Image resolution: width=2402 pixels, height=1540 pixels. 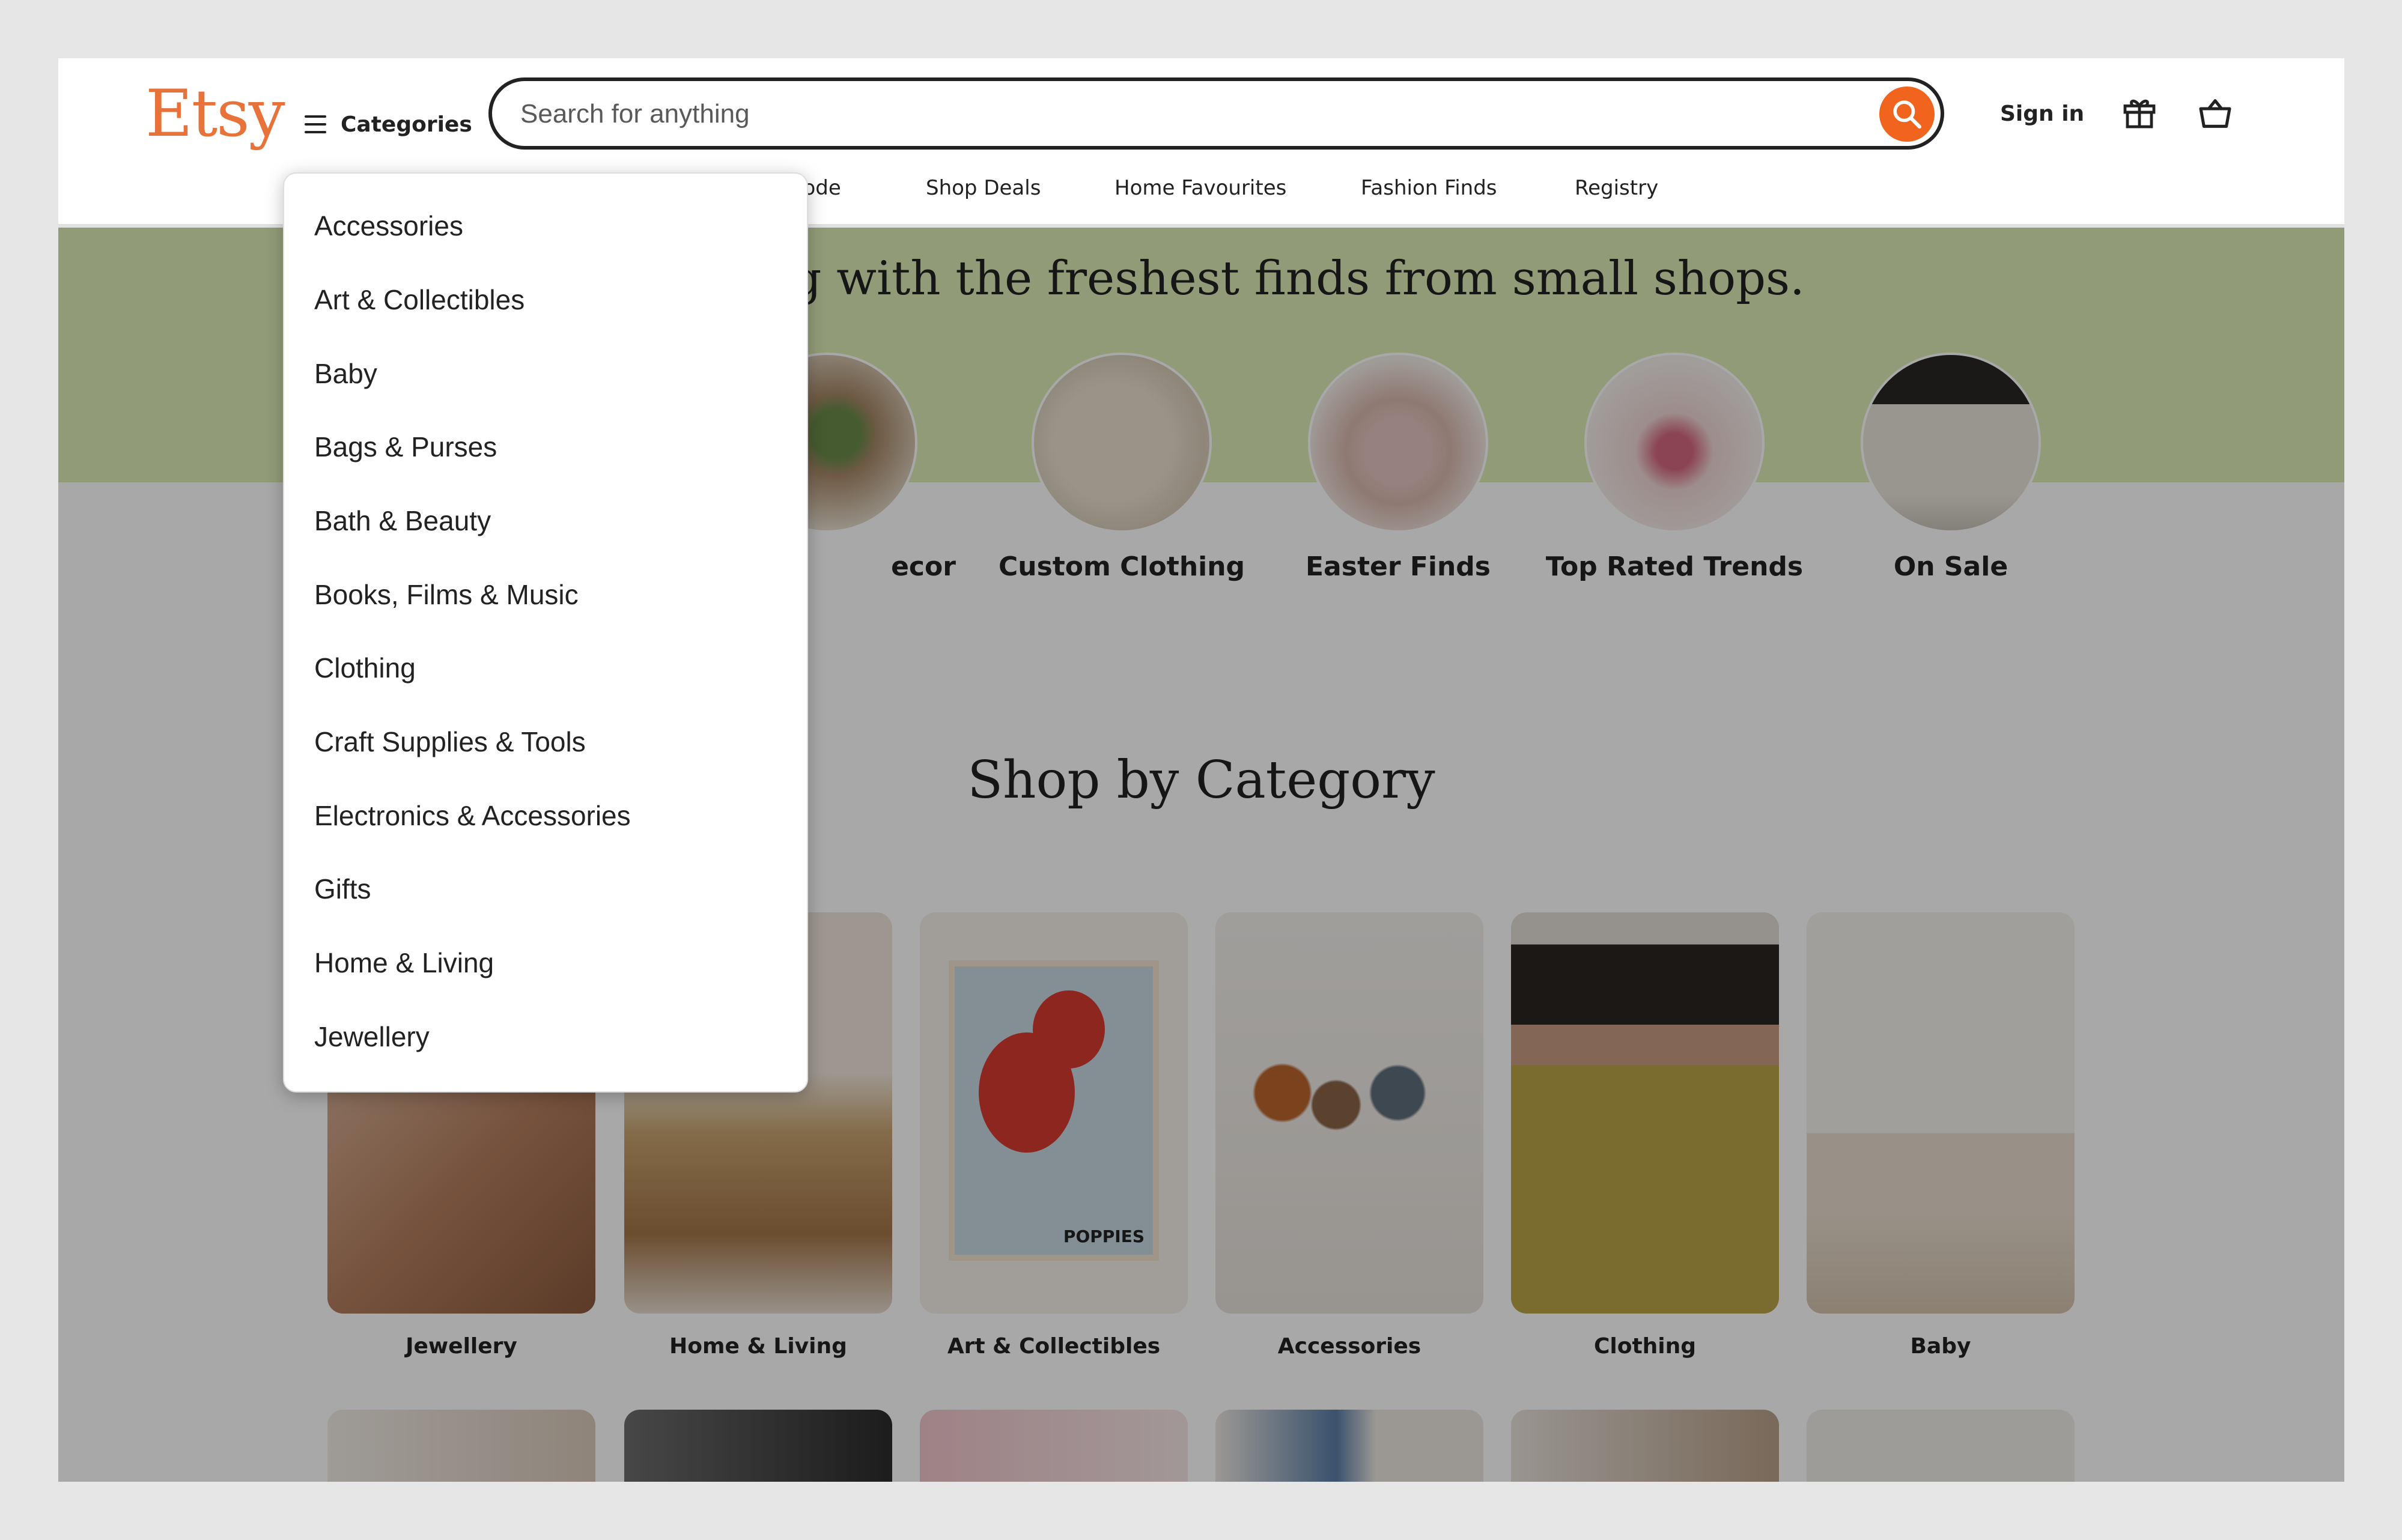 I want to click on dropdown-item-craft-supplies-tools: Craft Supplies & Tools, so click(x=450, y=742).